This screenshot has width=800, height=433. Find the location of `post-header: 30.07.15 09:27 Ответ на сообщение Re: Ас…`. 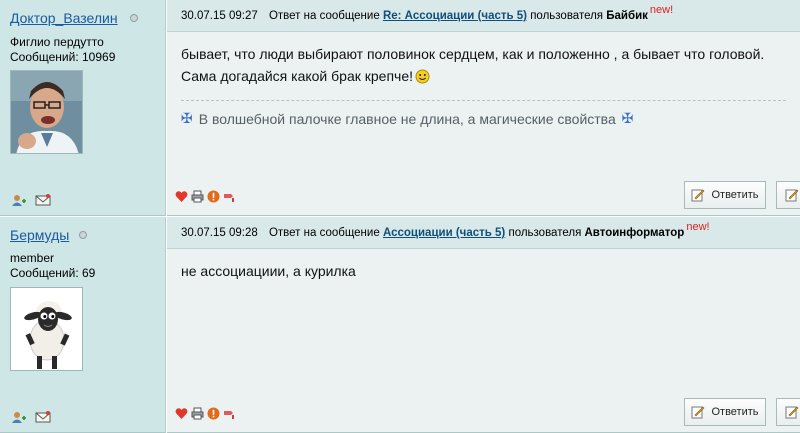

post-header: 30.07.15 09:27 Ответ на сообщение Re: Ас… is located at coordinates (483, 16).